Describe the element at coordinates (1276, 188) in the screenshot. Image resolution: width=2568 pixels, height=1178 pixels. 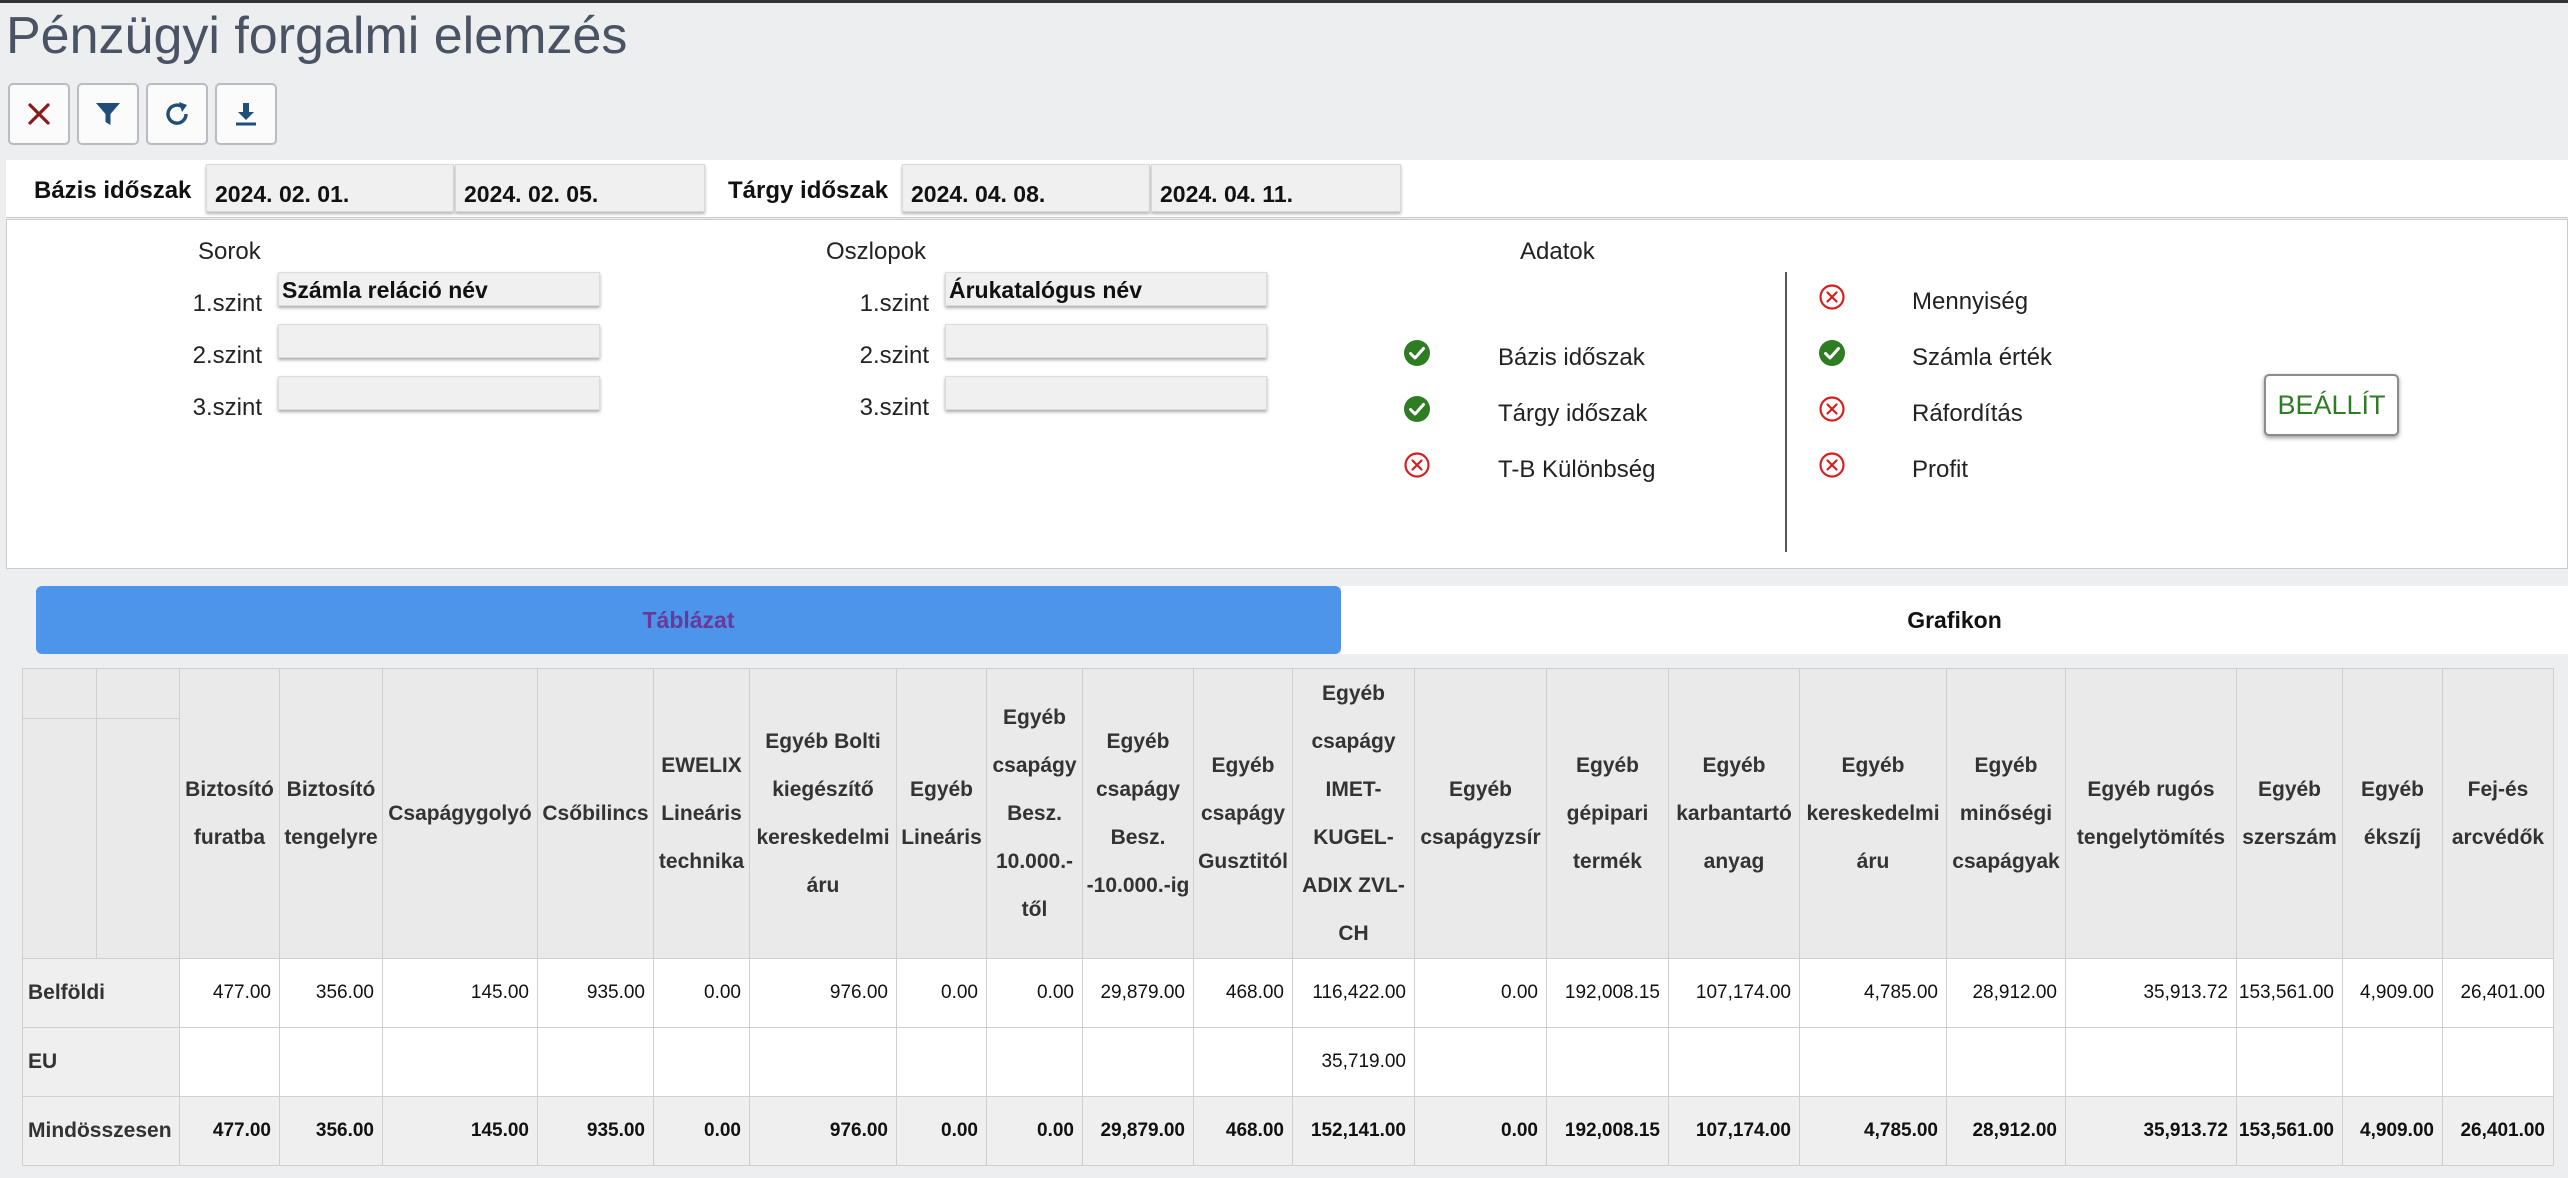
I see `target-to-date-input: 2024. 04. 11.` at that location.